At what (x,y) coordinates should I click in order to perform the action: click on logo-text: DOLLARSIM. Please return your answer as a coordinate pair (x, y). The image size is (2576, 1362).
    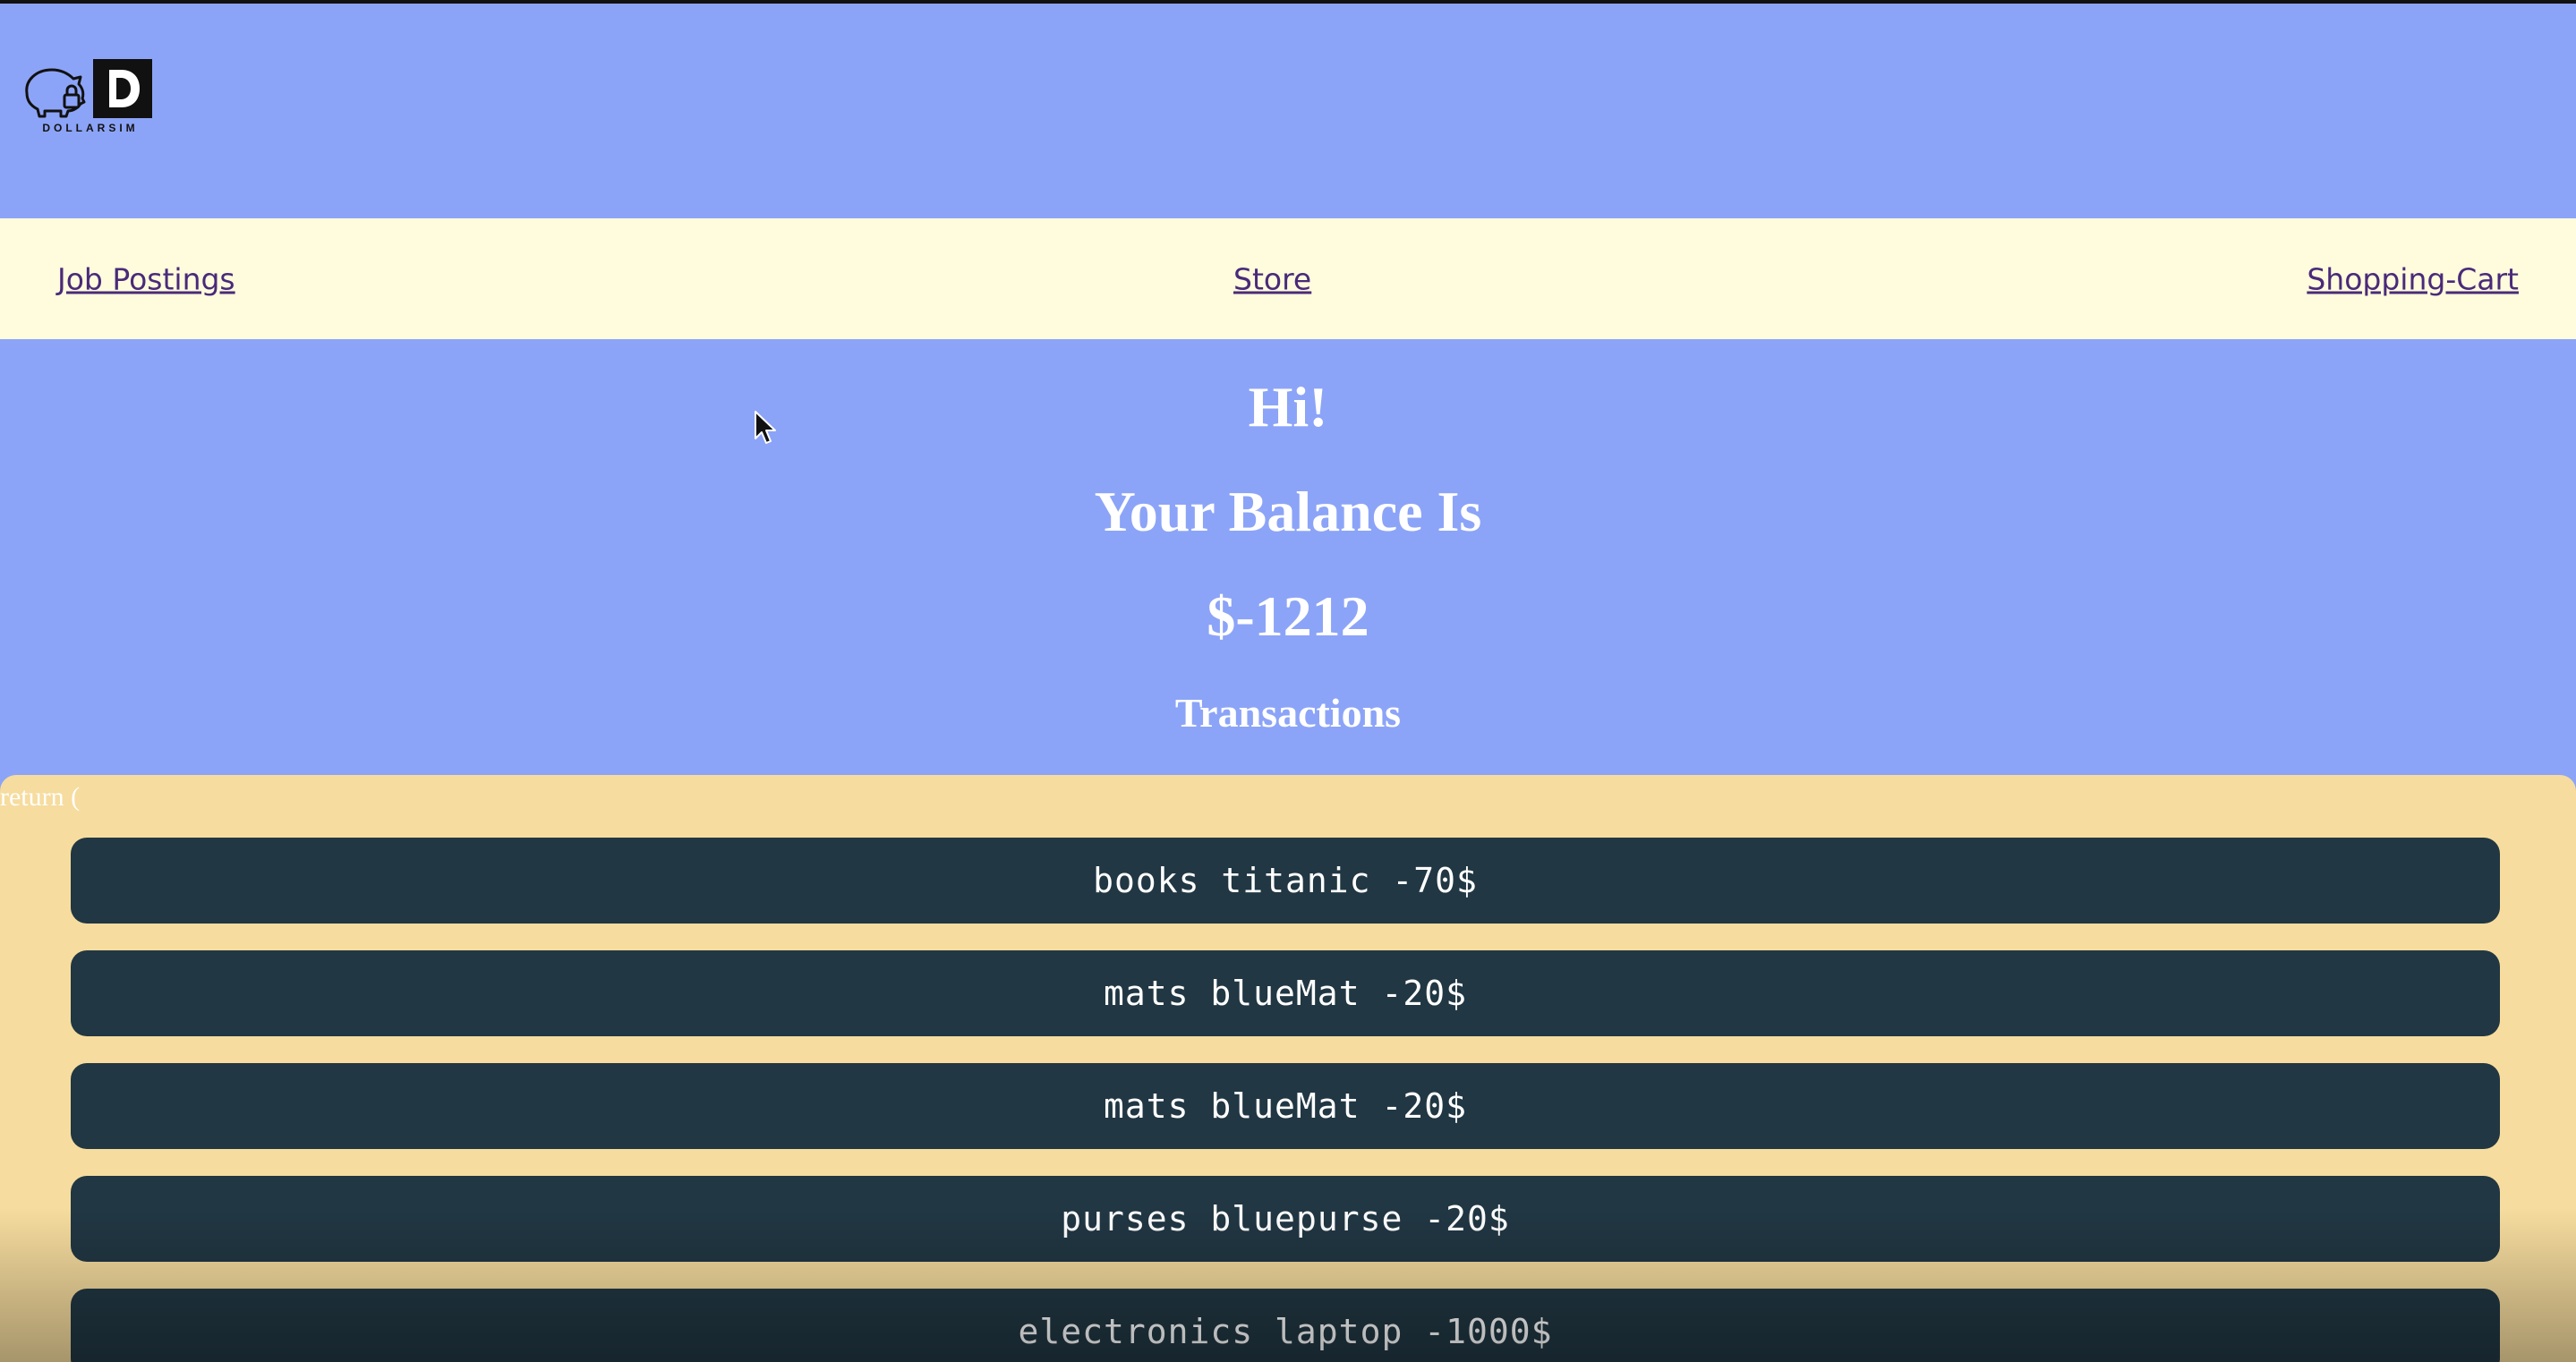
    Looking at the image, I should click on (90, 128).